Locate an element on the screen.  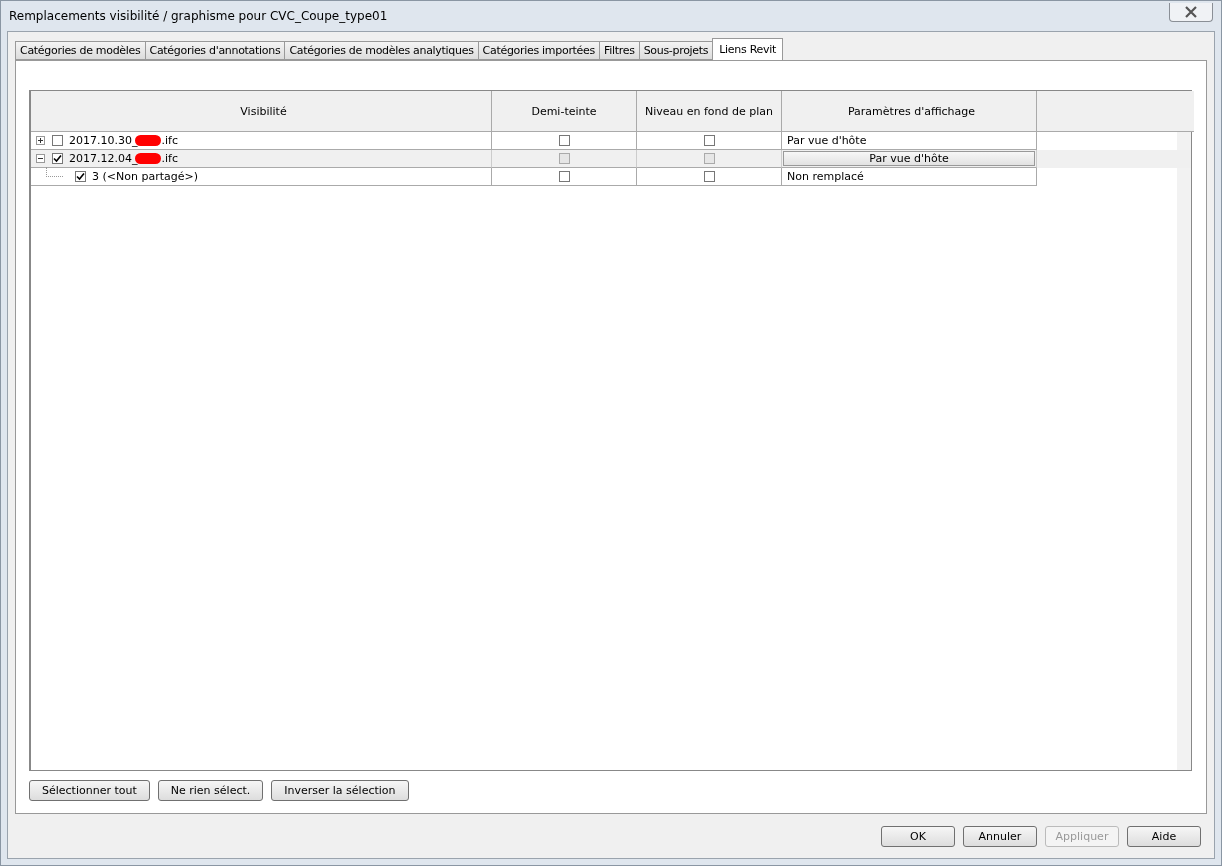
close-button is located at coordinates (1191, 12).